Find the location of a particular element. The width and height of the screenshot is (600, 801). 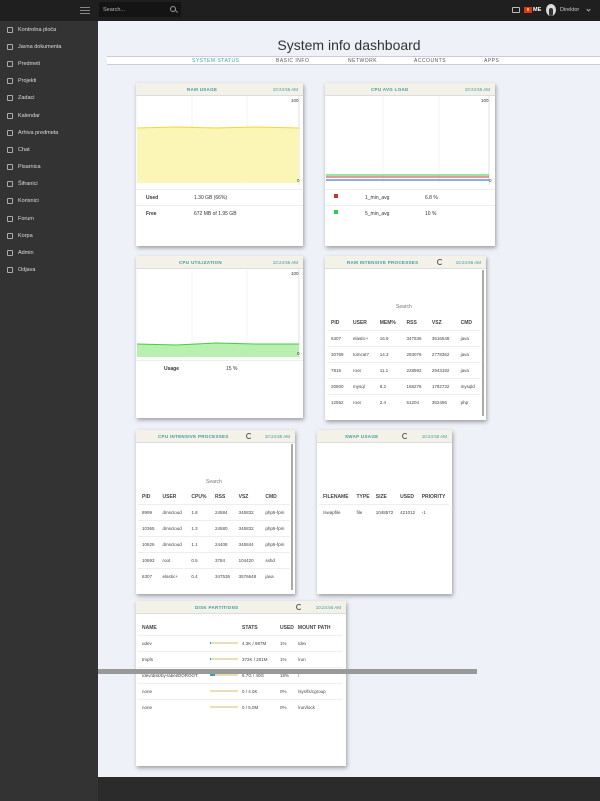

sidebar-item-zadaci: Zadaci is located at coordinates (49, 98).